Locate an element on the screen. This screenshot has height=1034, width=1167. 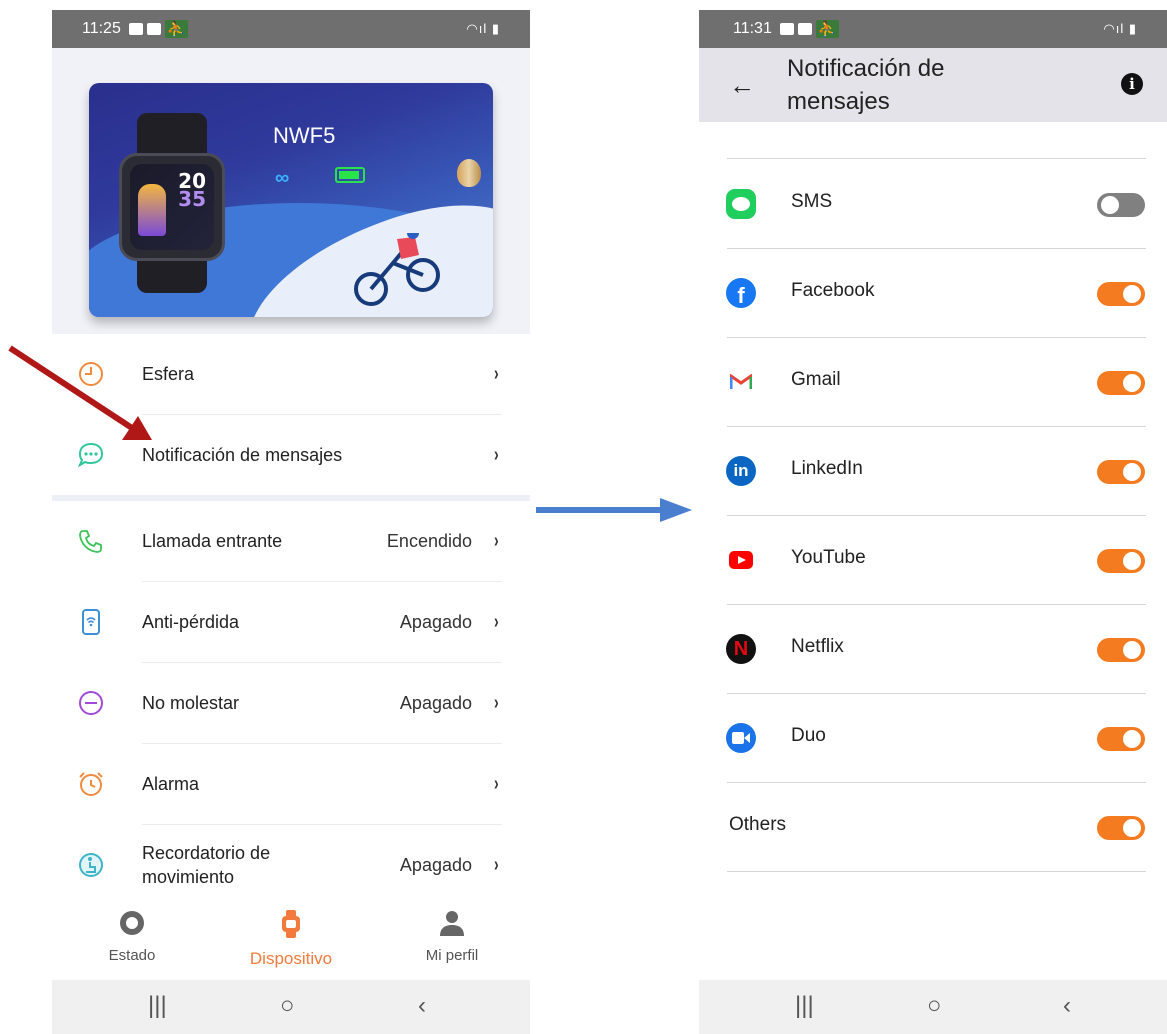
nav-dispositivo: Dispositivo is located at coordinates (291, 934).